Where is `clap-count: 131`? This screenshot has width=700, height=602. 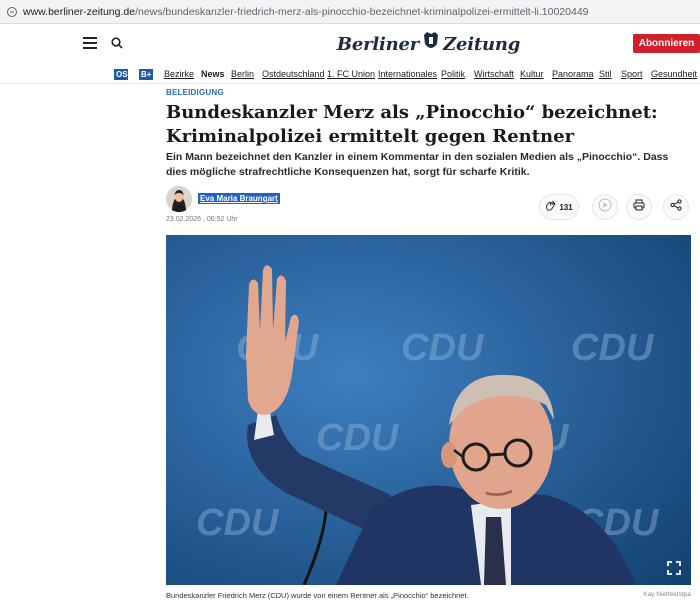
clap-count: 131 is located at coordinates (566, 207).